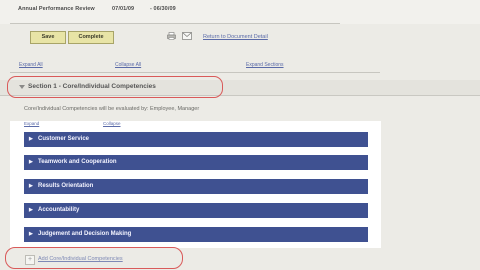 The height and width of the screenshot is (270, 480). Describe the element at coordinates (196, 186) in the screenshot. I see `competency-results-orientation: ▶ Results Orientation` at that location.